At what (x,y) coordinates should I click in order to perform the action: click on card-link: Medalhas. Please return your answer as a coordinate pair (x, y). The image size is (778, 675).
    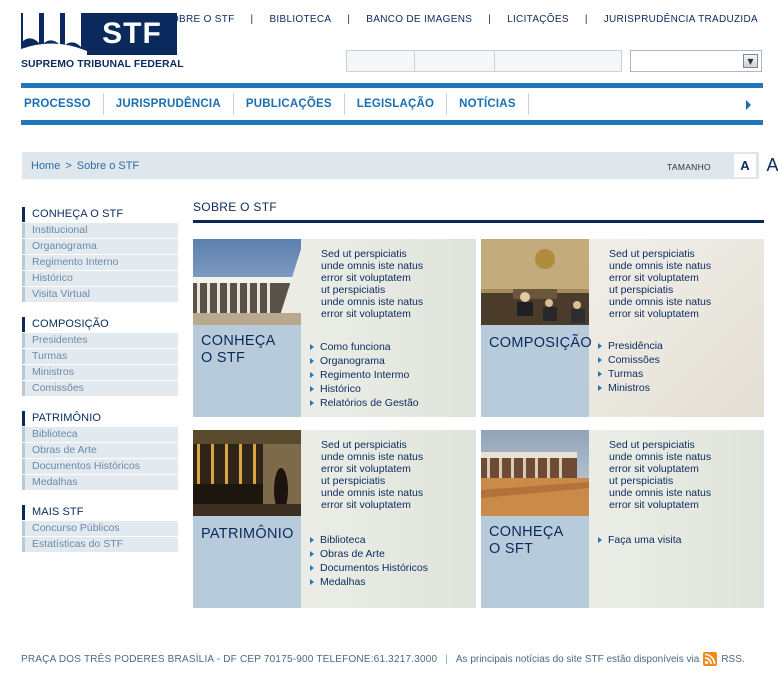
    Looking at the image, I should click on (369, 582).